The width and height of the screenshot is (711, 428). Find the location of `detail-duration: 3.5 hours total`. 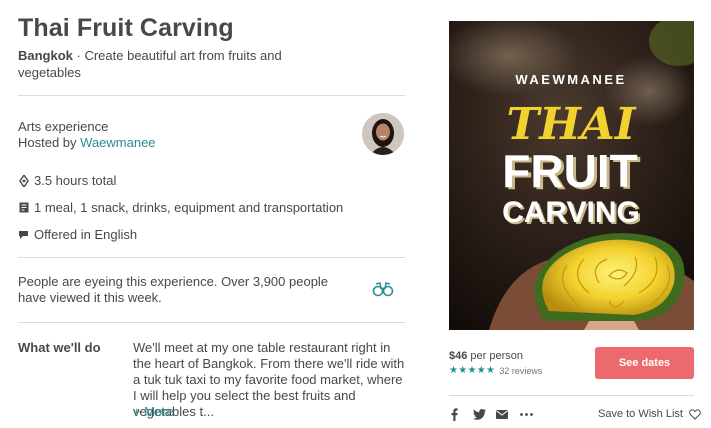

detail-duration: 3.5 hours total is located at coordinates (67, 180).